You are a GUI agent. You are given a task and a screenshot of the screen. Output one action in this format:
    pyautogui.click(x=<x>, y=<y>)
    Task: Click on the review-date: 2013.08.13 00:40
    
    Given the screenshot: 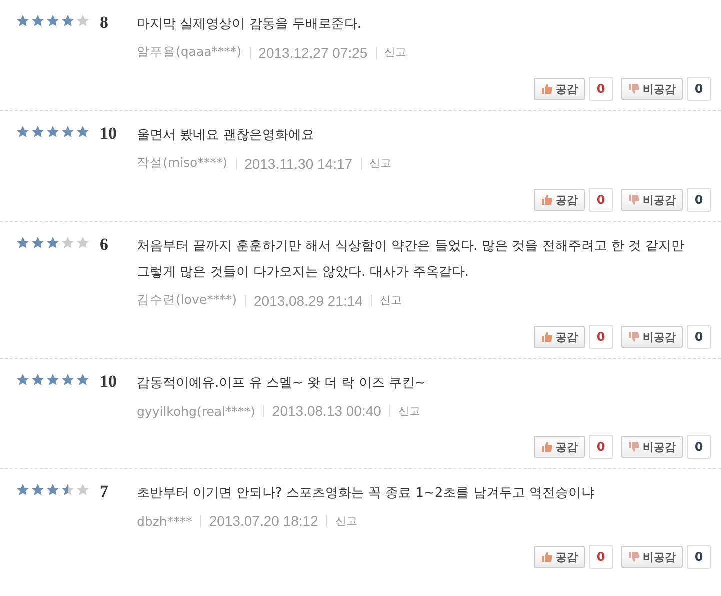 What is the action you would take?
    pyautogui.click(x=327, y=411)
    